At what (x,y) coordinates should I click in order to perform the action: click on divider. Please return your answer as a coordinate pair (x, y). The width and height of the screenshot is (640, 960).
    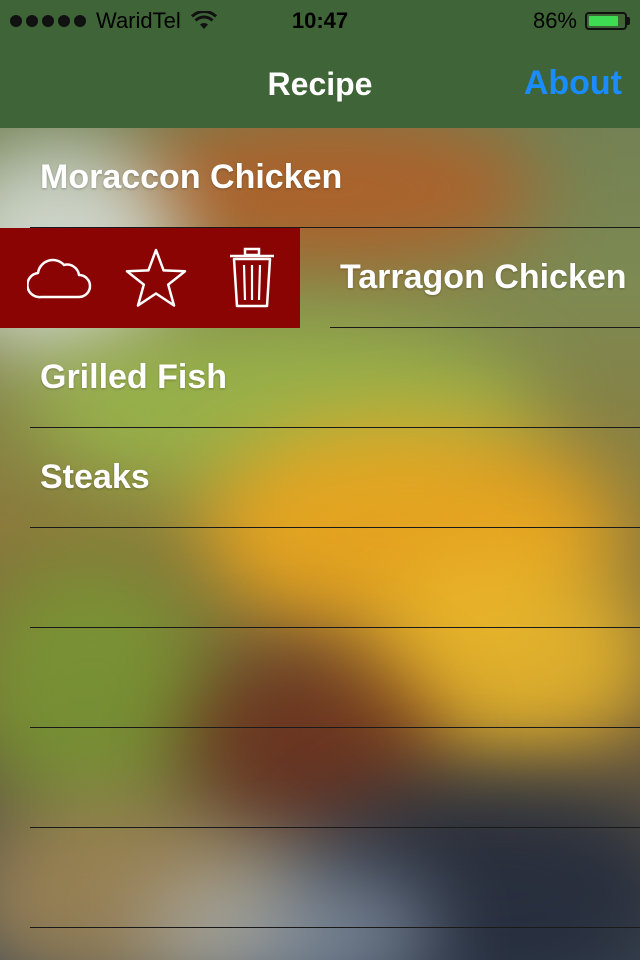
    Looking at the image, I should click on (335, 927).